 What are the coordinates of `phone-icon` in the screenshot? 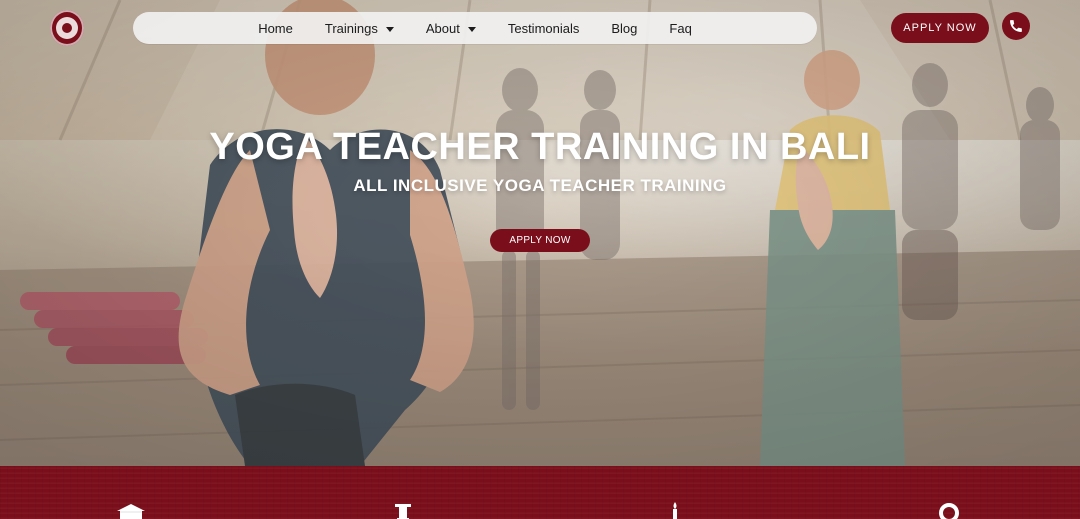 It's located at (1016, 26).